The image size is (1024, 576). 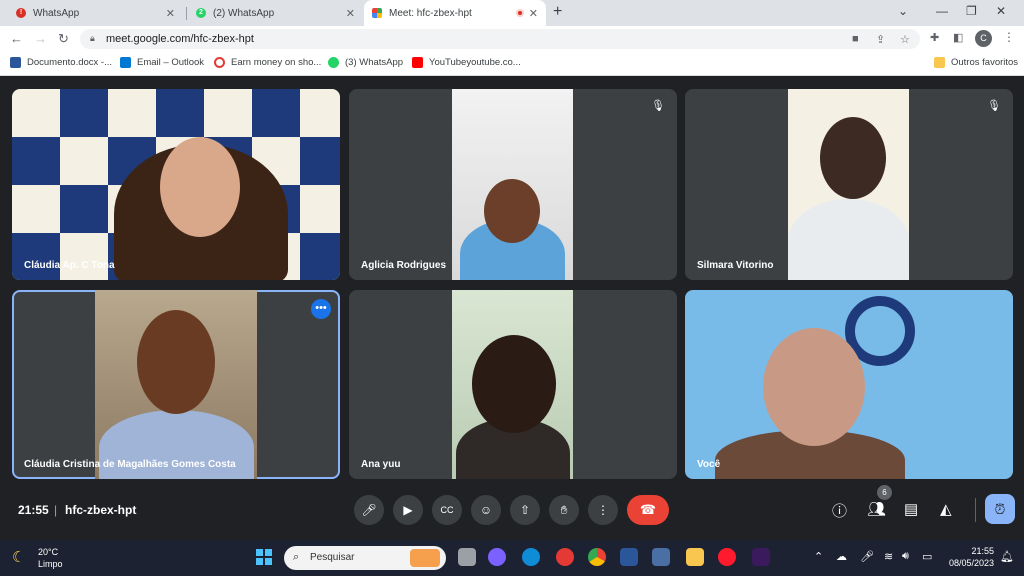 I want to click on extensions-icon: ✚, so click(x=934, y=37).